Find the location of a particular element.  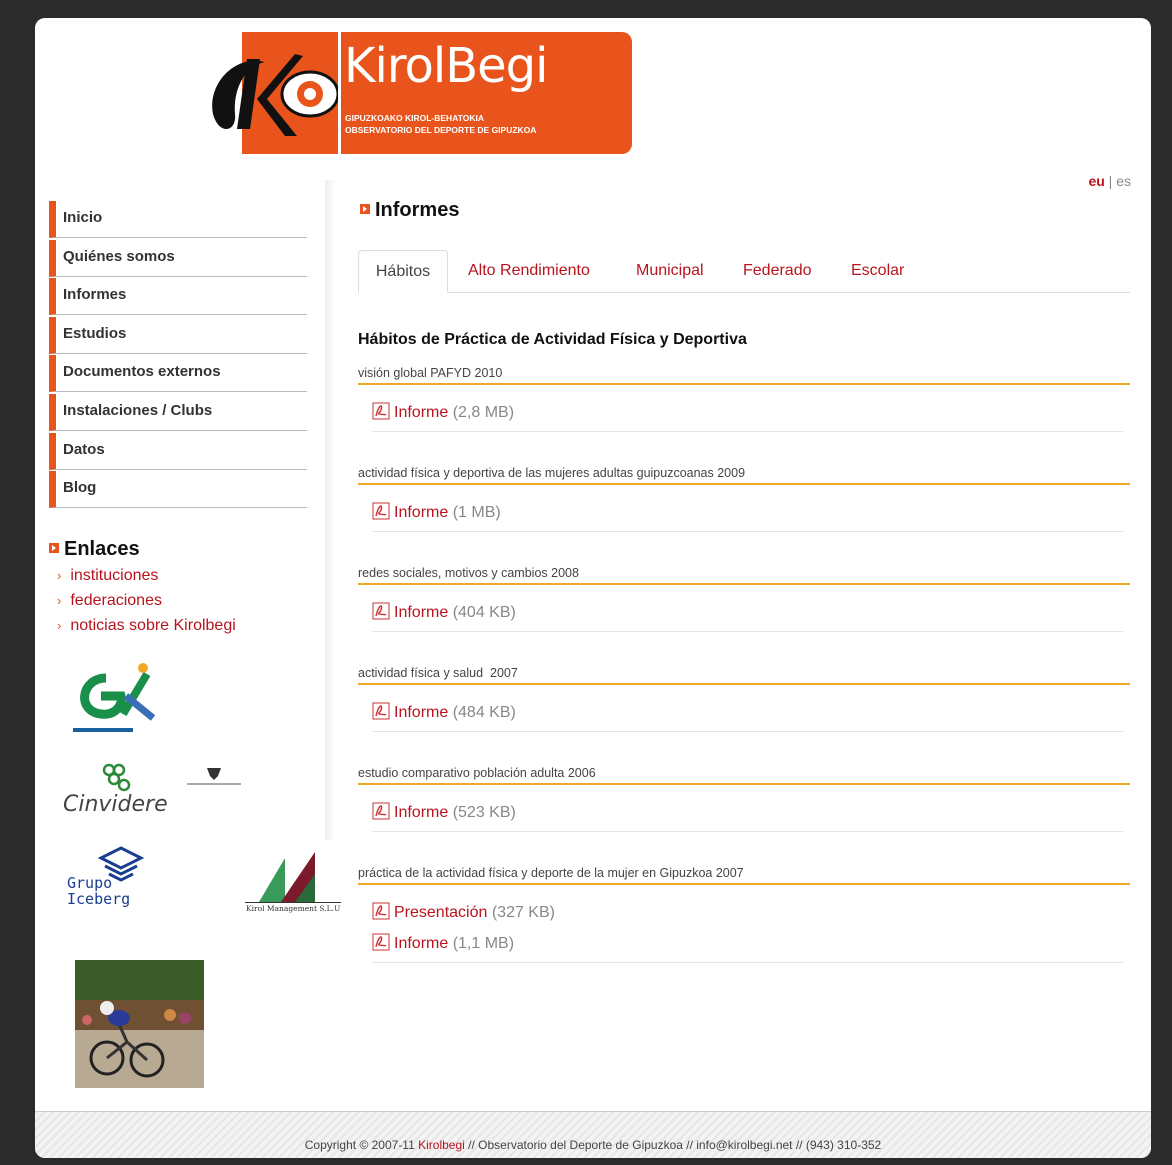

page-title: Informes is located at coordinates (409, 210).